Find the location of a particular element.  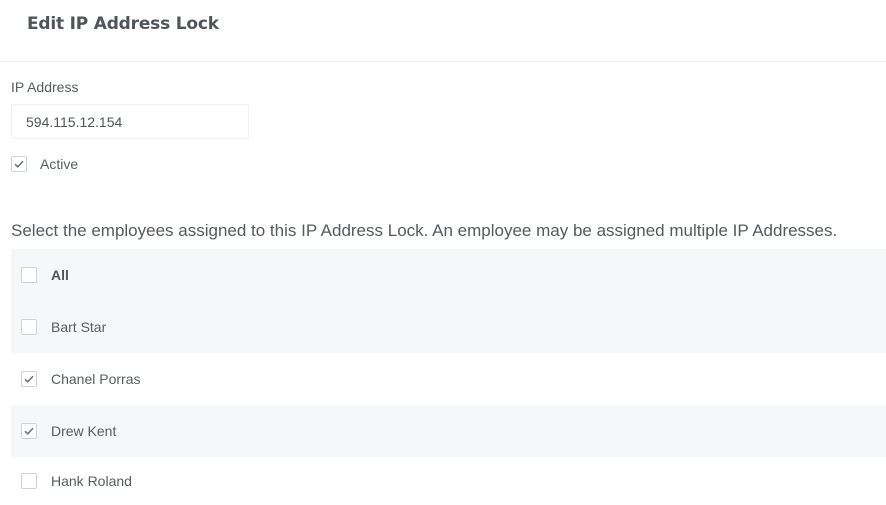

employee-name: Drew Kent is located at coordinates (84, 431).